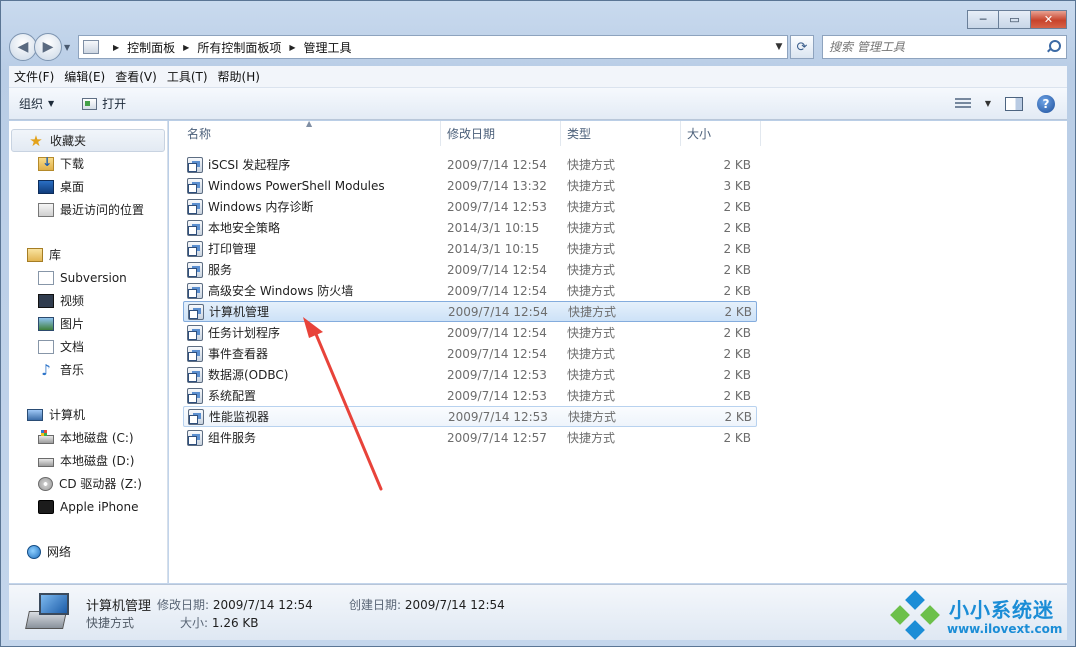  Describe the element at coordinates (470, 206) in the screenshot. I see `file-row: Windows 内存诊断 2009/7/14 12:53 快捷方式 2 KB` at that location.